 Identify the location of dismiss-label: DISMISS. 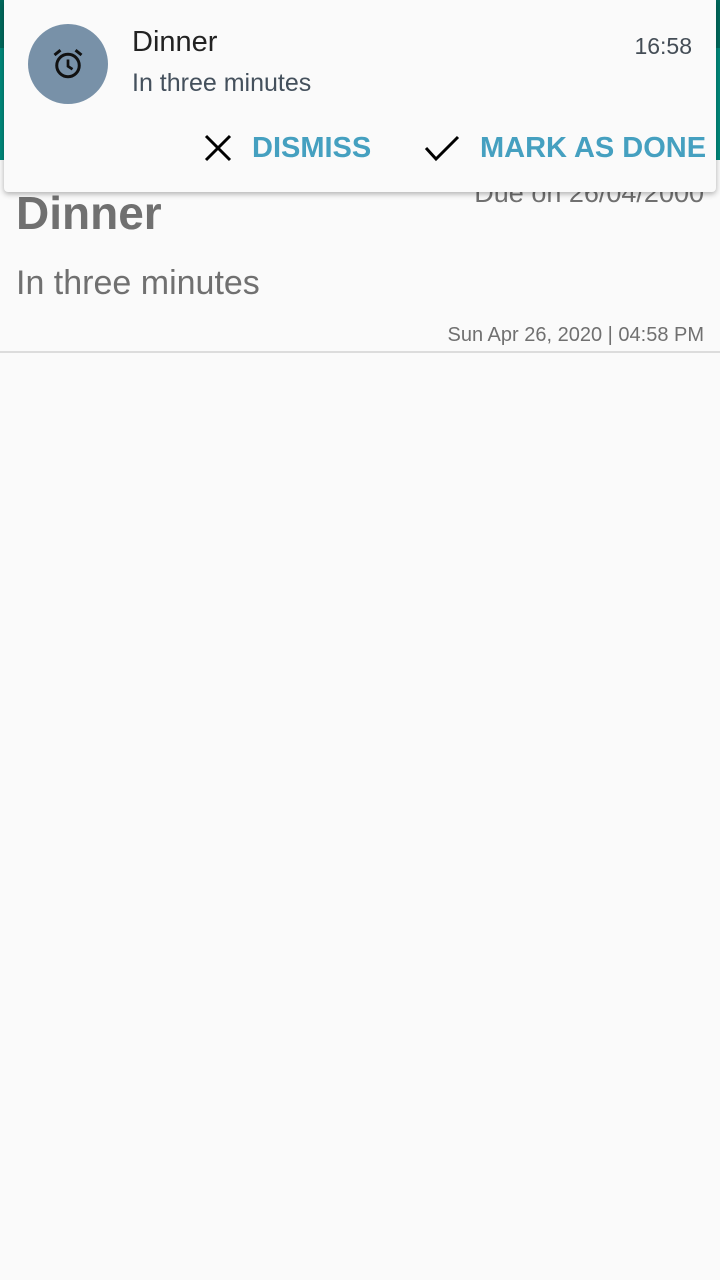
(312, 147).